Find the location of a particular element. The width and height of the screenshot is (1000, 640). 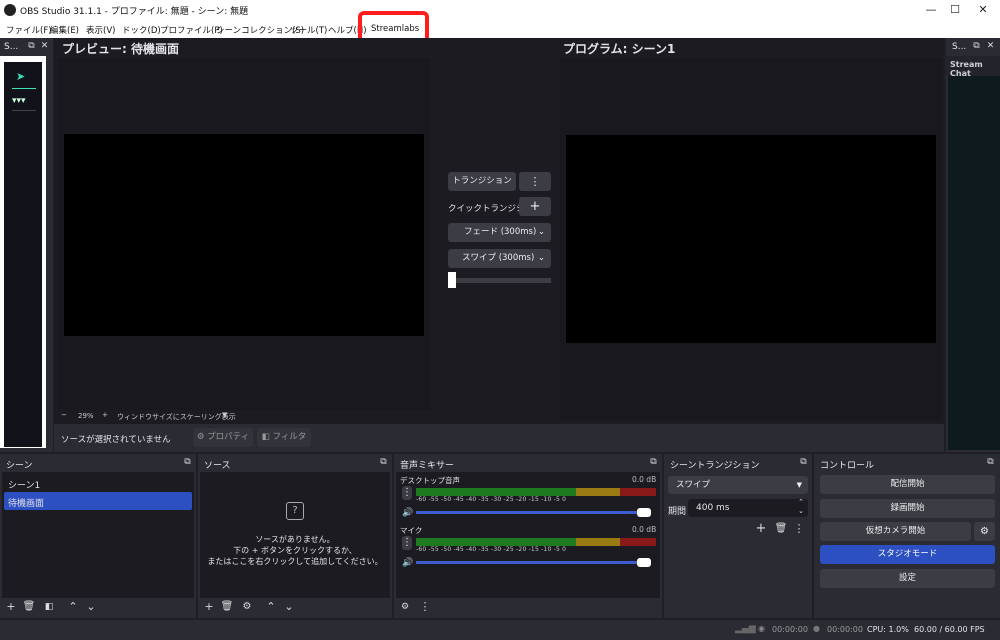

menu-profile: プロファイル(P) is located at coordinates (191, 30).